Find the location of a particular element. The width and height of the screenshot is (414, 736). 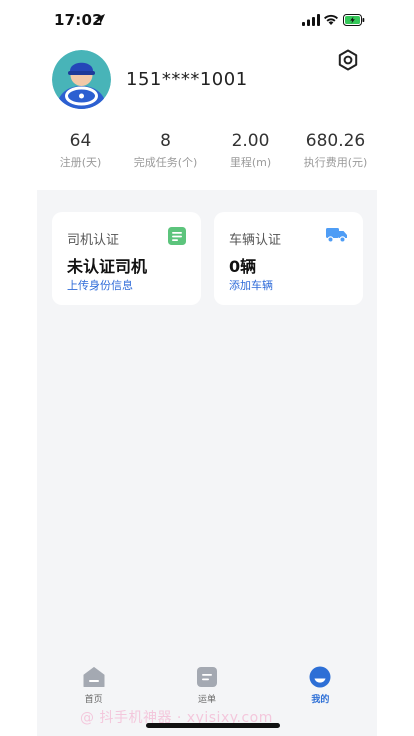

driver-status: 未认证司机 is located at coordinates (107, 266).